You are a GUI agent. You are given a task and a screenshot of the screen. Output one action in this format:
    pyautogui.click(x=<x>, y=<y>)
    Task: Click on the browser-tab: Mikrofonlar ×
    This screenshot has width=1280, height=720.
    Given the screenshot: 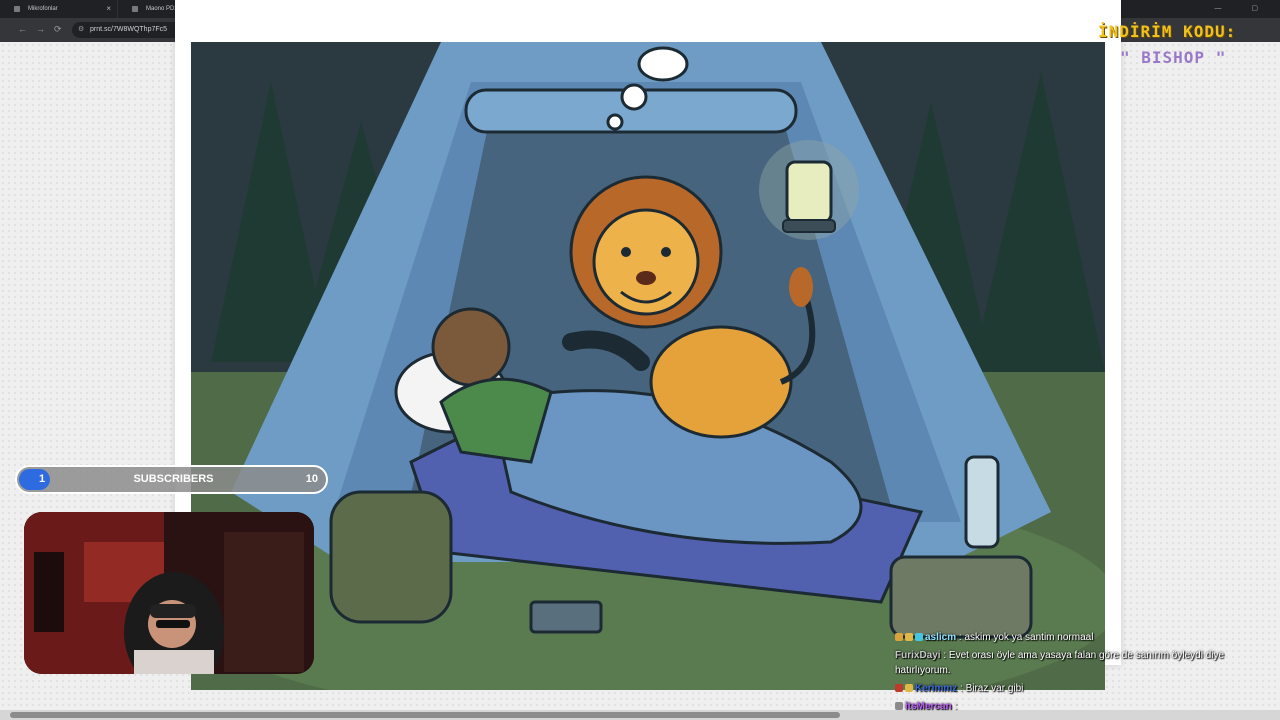 What is the action you would take?
    pyautogui.click(x=59, y=9)
    